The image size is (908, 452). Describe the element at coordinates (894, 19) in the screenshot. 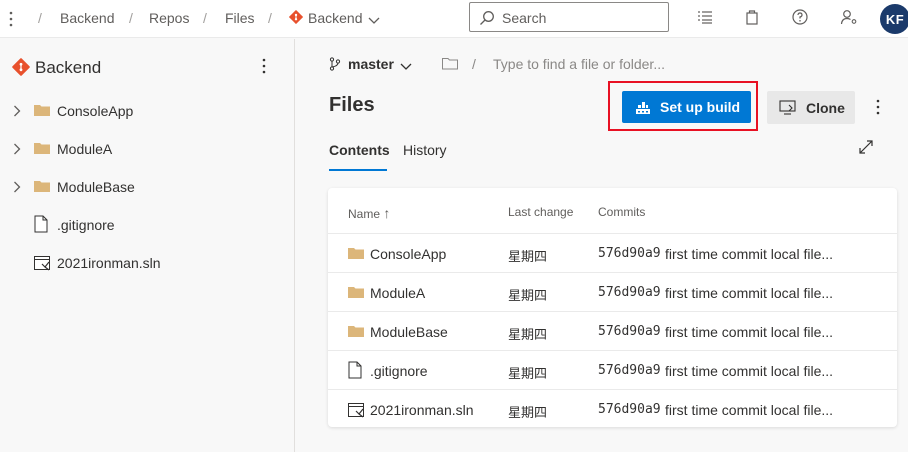

I see `avatar: KF` at that location.